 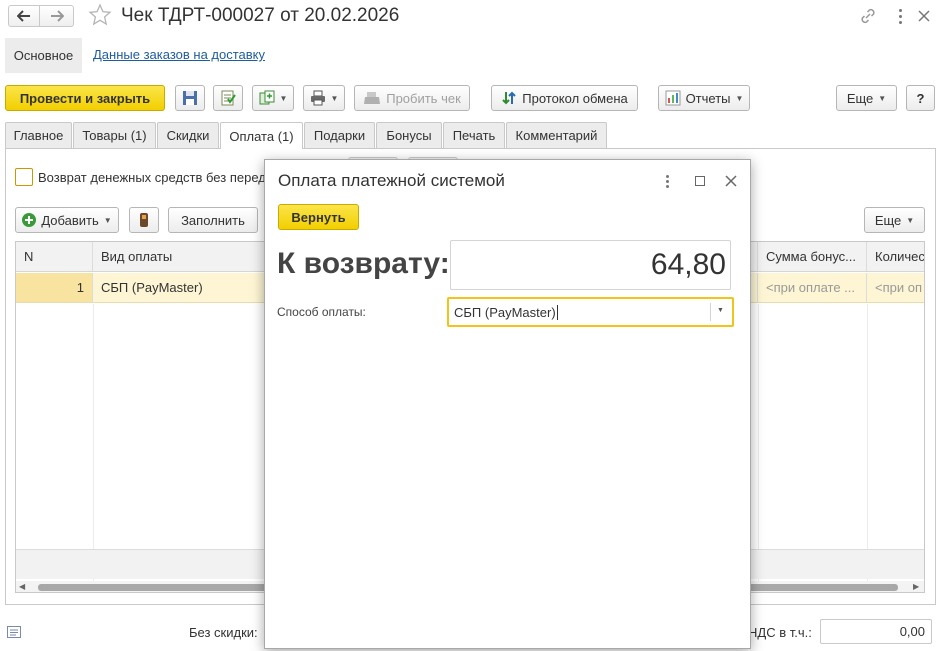 I want to click on print-button: ▼, so click(x=324, y=98).